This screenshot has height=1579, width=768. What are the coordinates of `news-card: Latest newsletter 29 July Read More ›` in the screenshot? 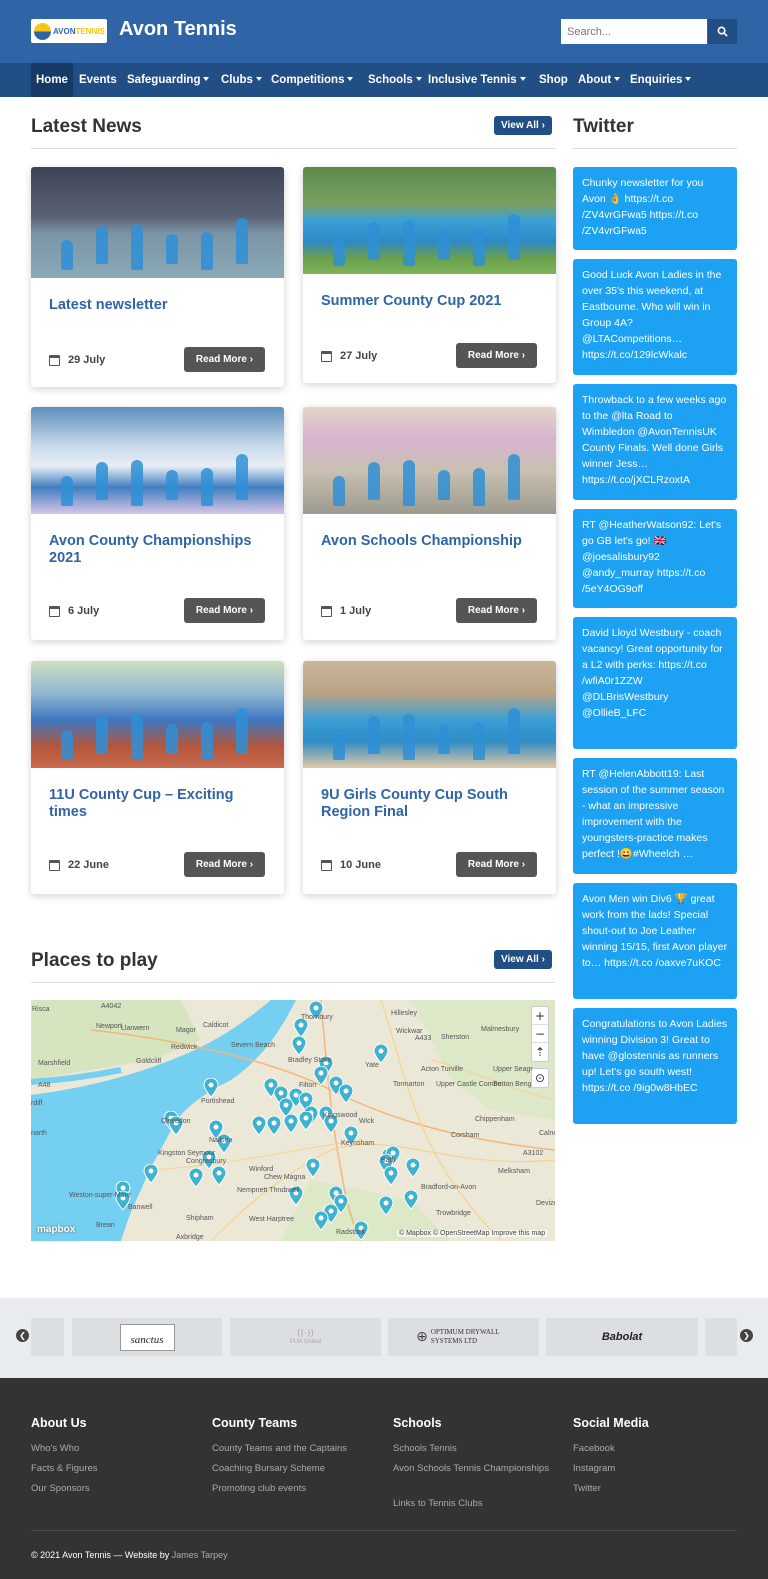 It's located at (157, 277).